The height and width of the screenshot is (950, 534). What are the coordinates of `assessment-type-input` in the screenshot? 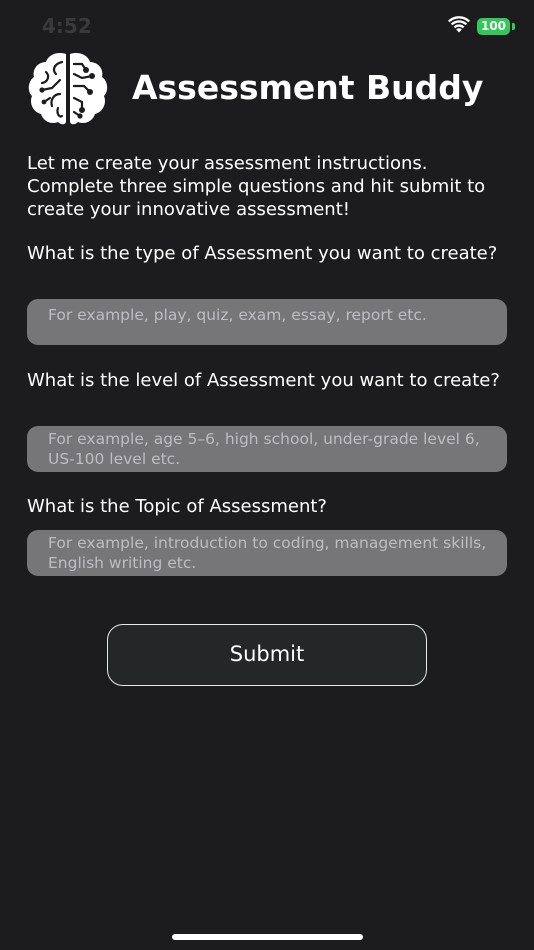 It's located at (267, 322).